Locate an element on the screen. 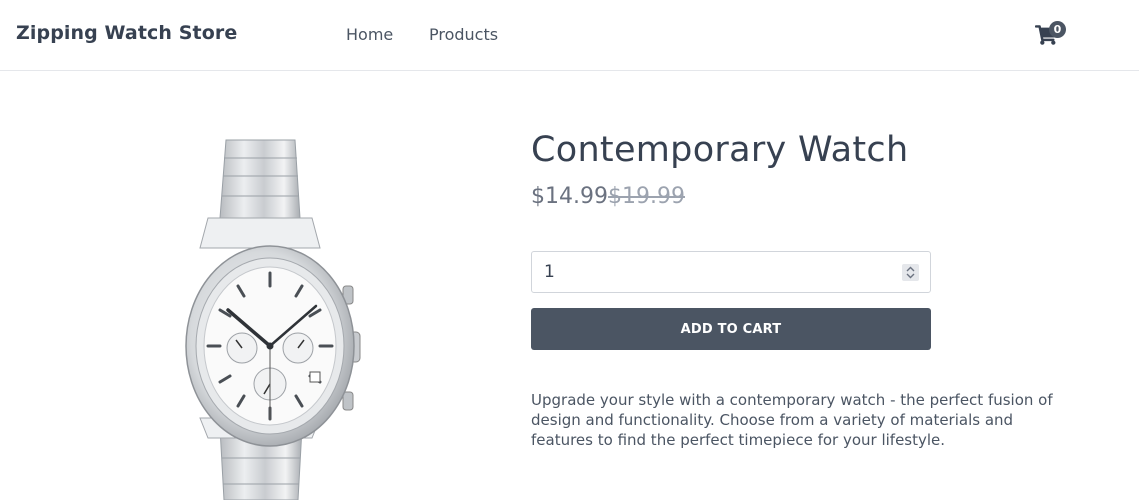 The width and height of the screenshot is (1139, 500). site-header: Zipping Watch Store Home Products 0 is located at coordinates (569, 35).